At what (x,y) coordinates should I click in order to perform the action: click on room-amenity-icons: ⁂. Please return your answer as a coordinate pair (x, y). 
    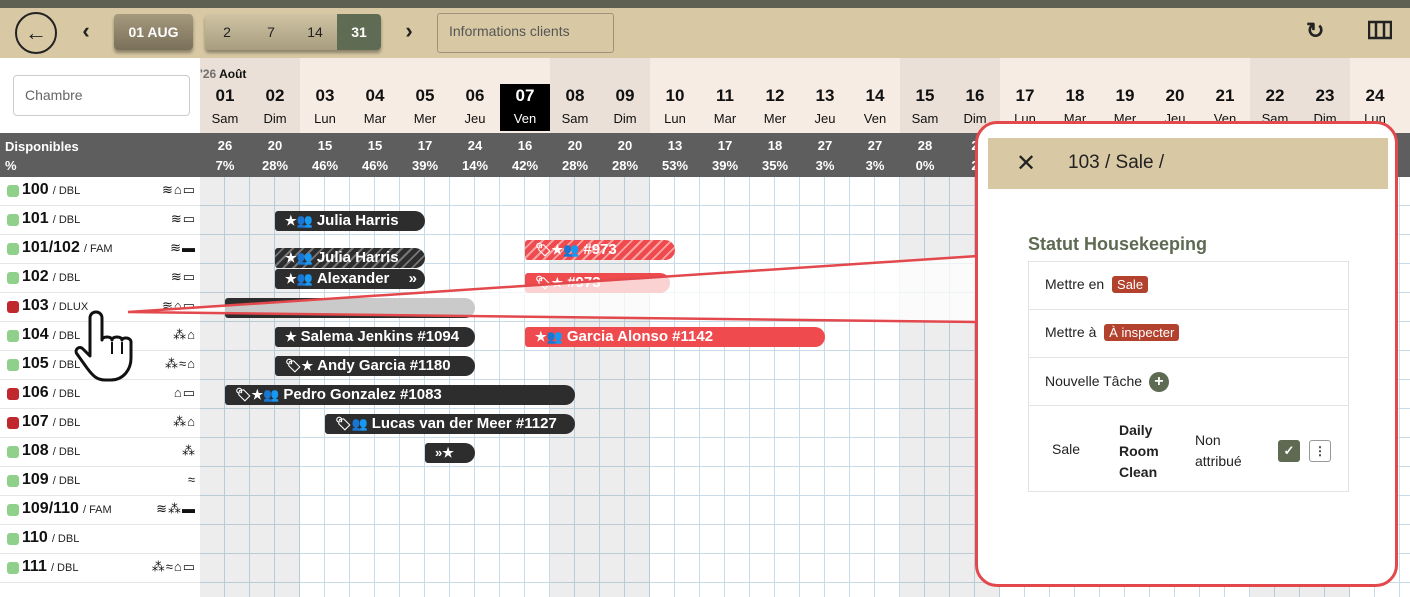
    Looking at the image, I should click on (189, 450).